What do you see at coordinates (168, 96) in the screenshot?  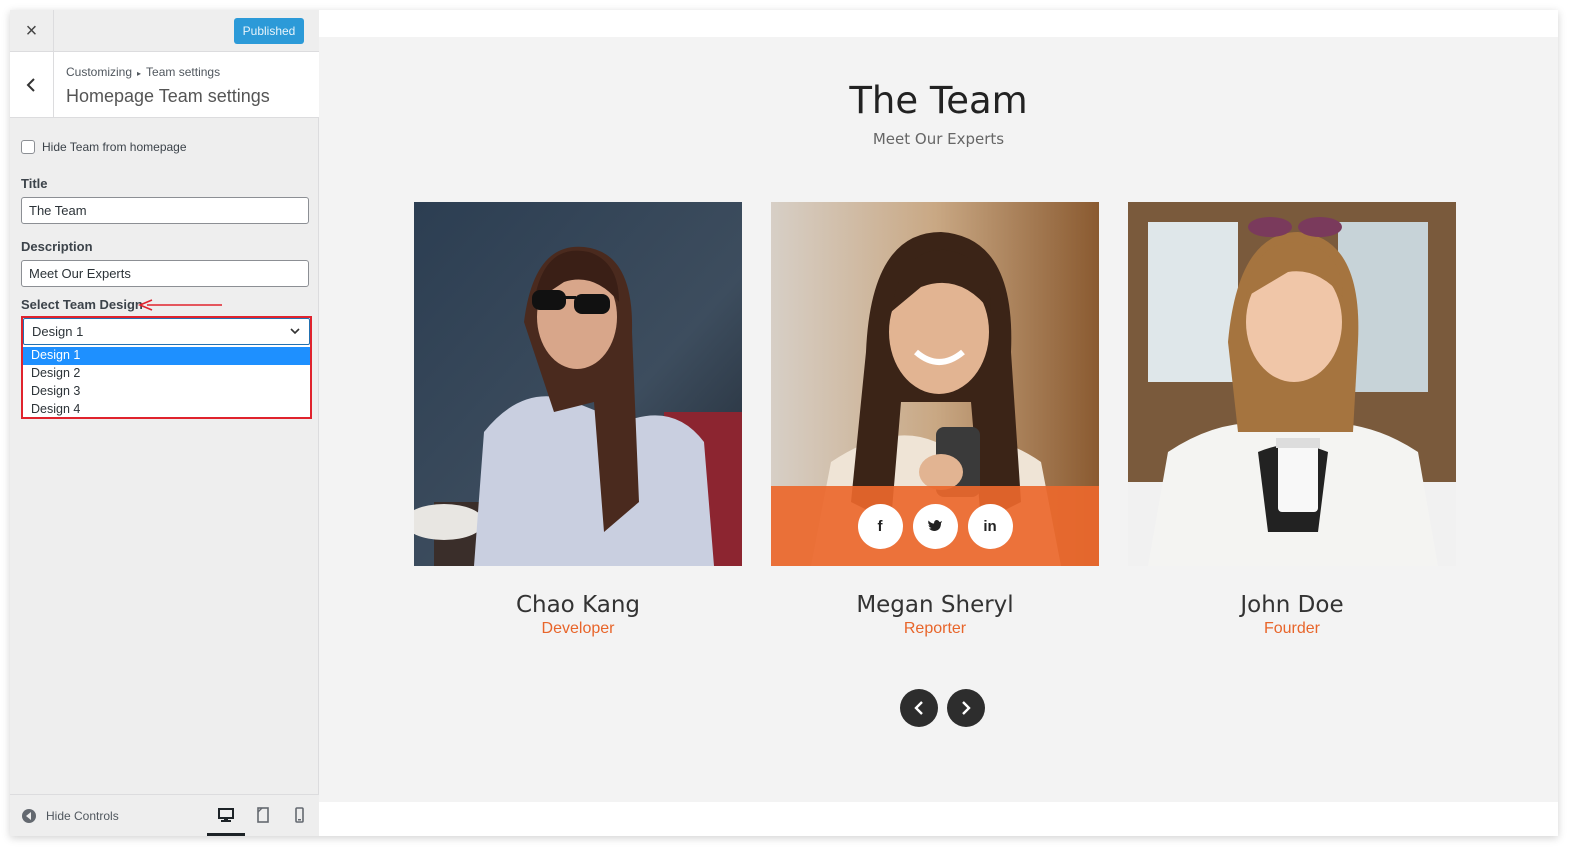 I see `section-title: Homepage Team settings` at bounding box center [168, 96].